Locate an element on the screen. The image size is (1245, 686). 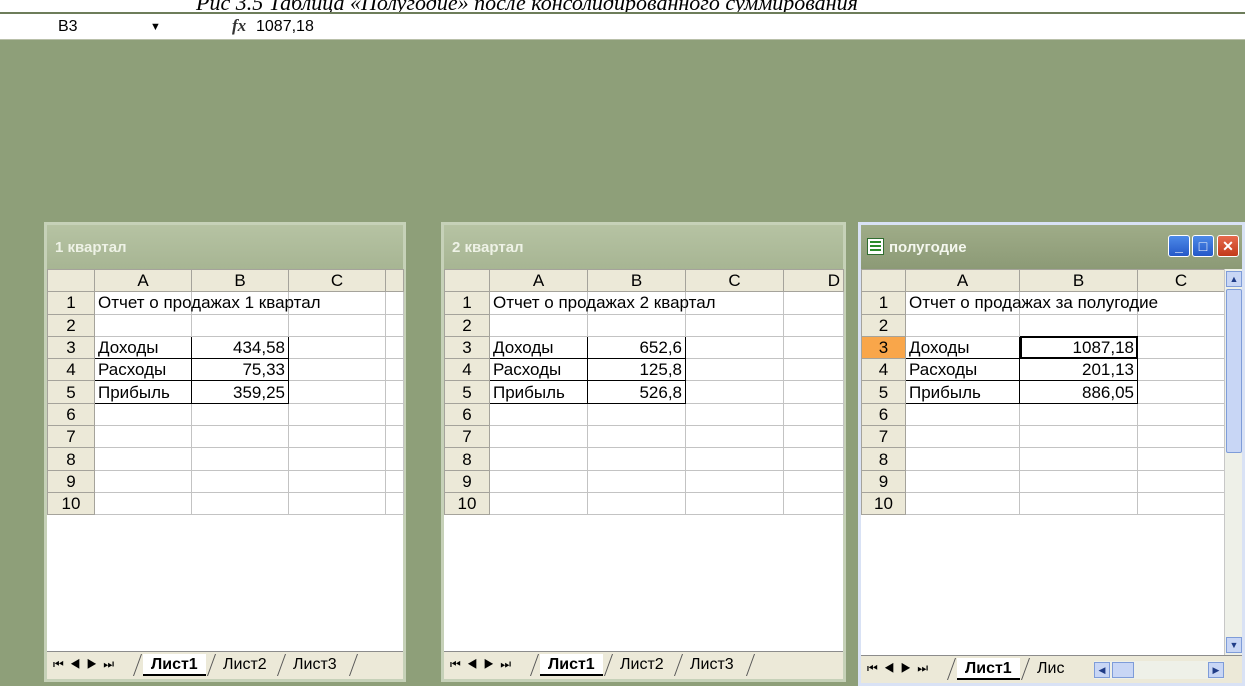
cell: 526,8 is located at coordinates (636, 392).